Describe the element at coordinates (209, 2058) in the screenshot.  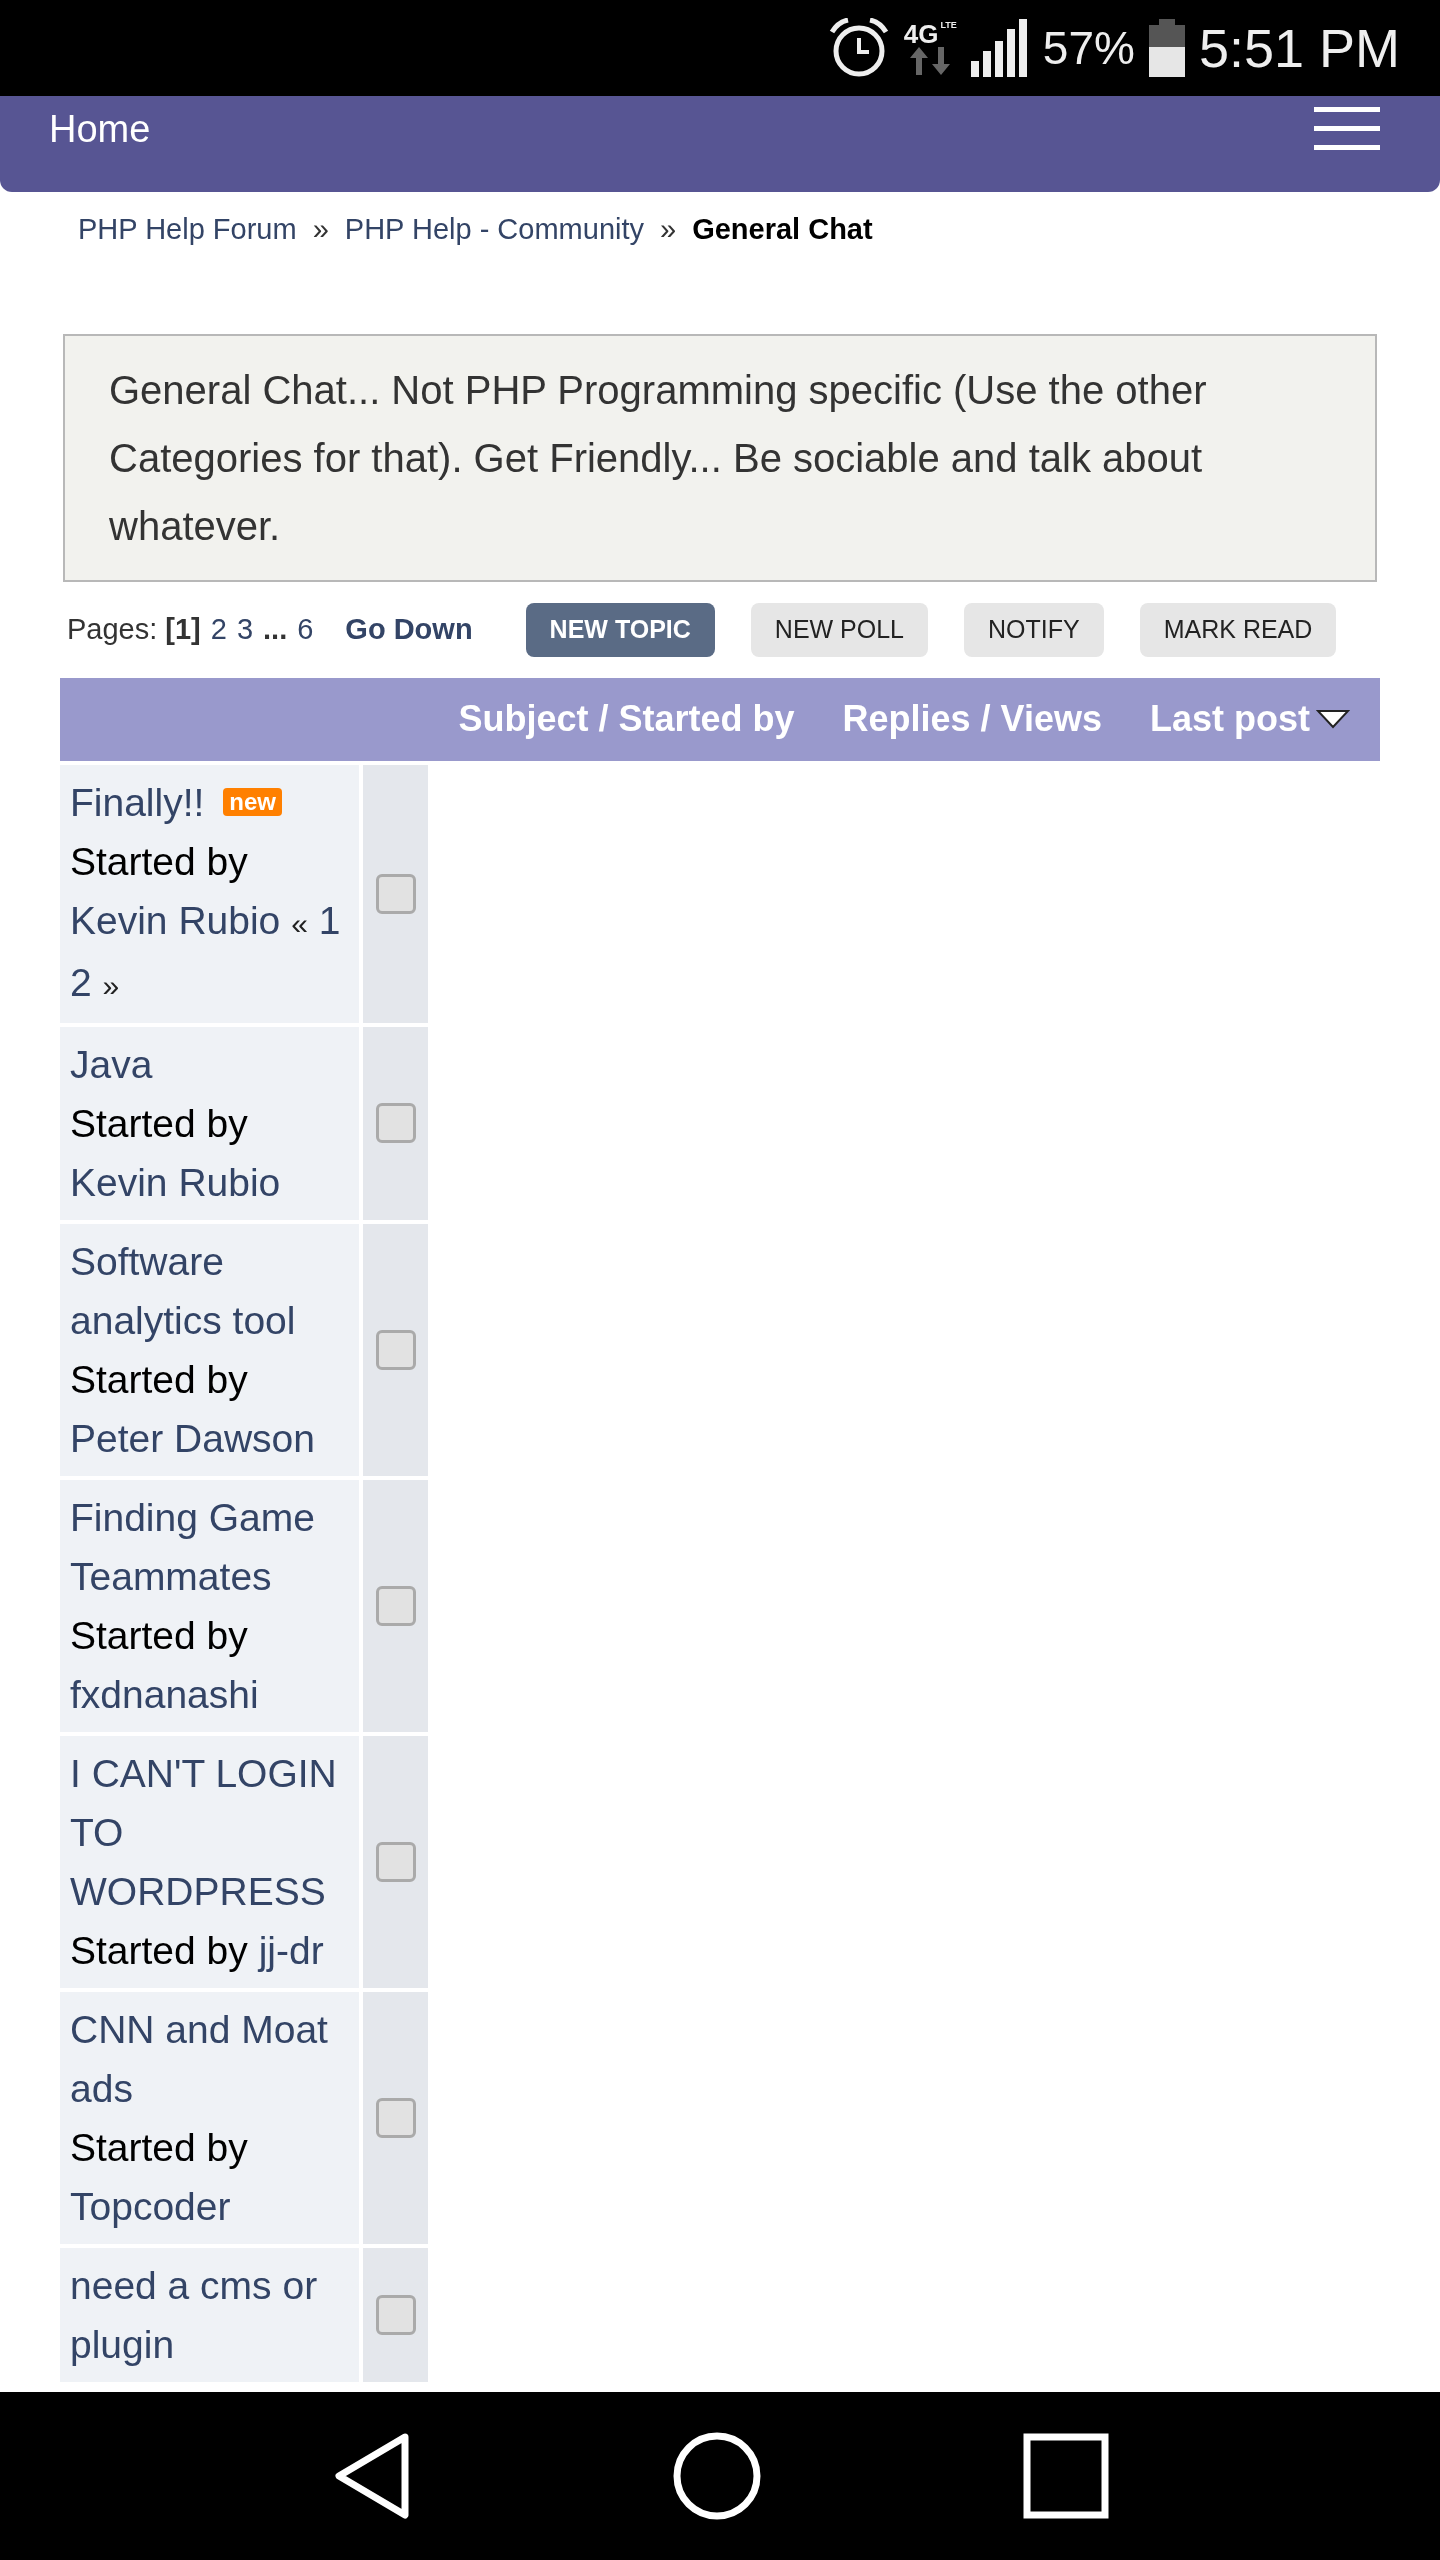
I see `topic-link: CNN and Moat ads` at that location.